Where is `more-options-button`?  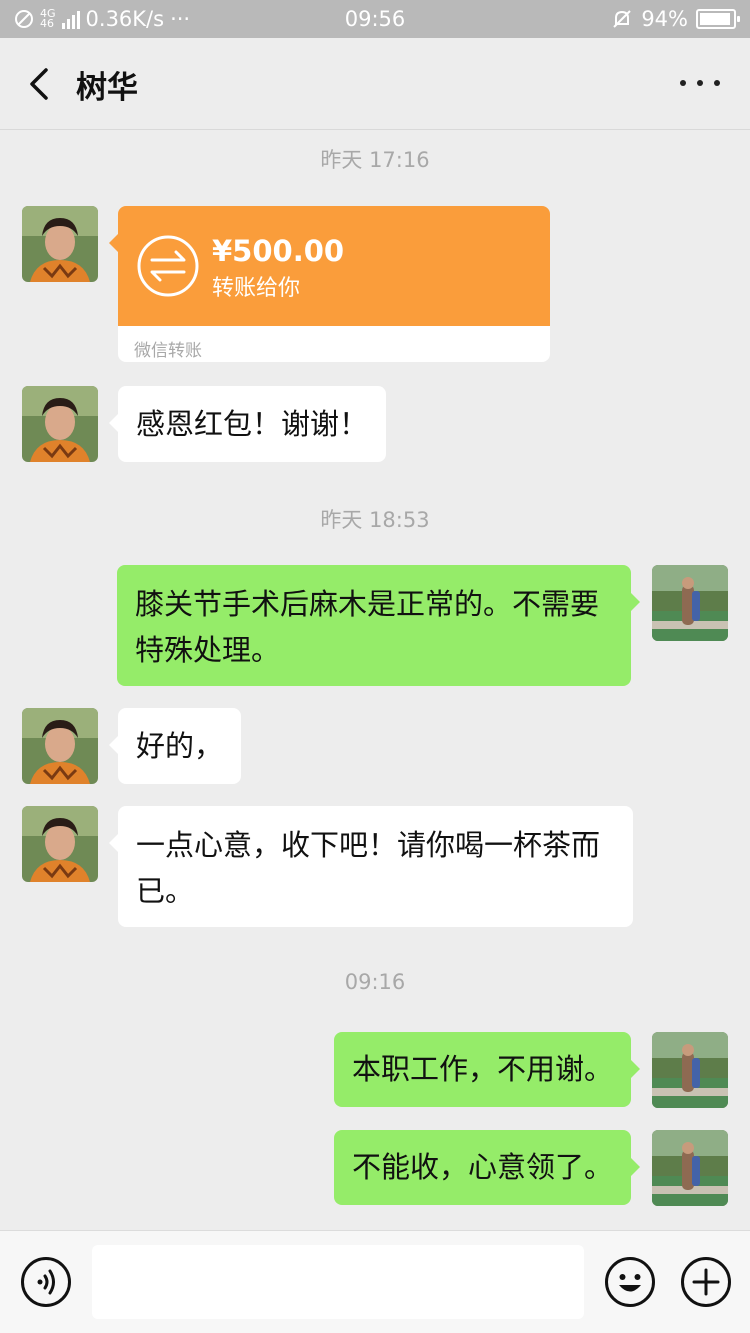
more-options-button is located at coordinates (700, 83).